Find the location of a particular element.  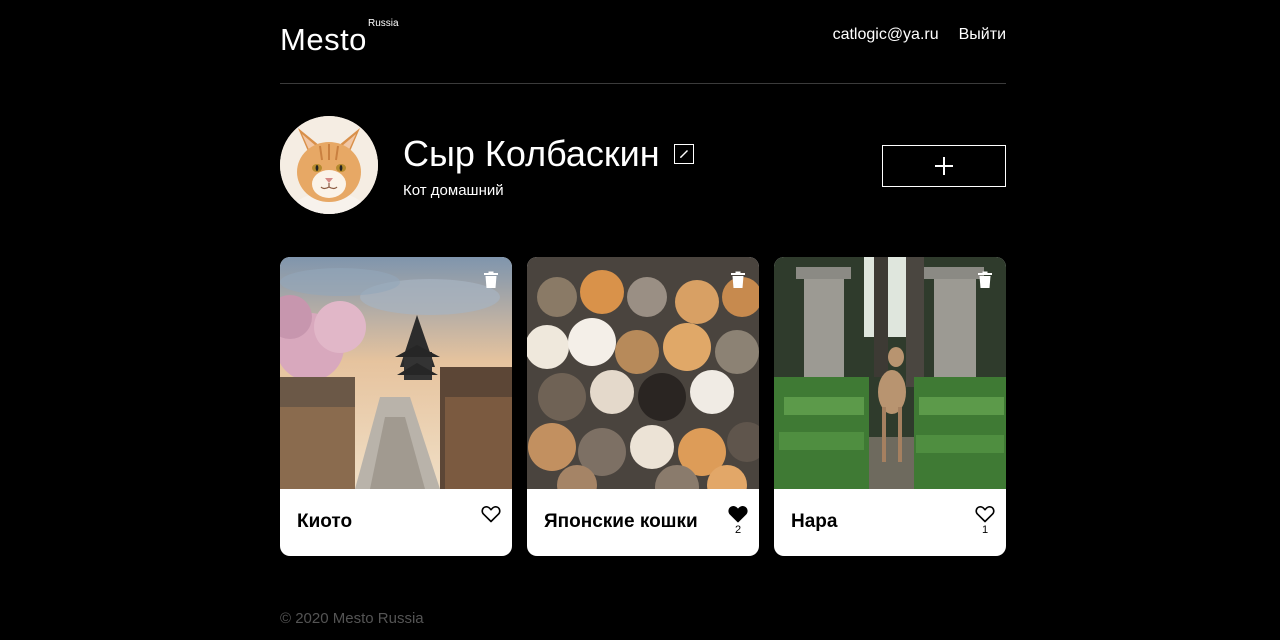

profile-name: Сыр Колбаскин is located at coordinates (531, 153).